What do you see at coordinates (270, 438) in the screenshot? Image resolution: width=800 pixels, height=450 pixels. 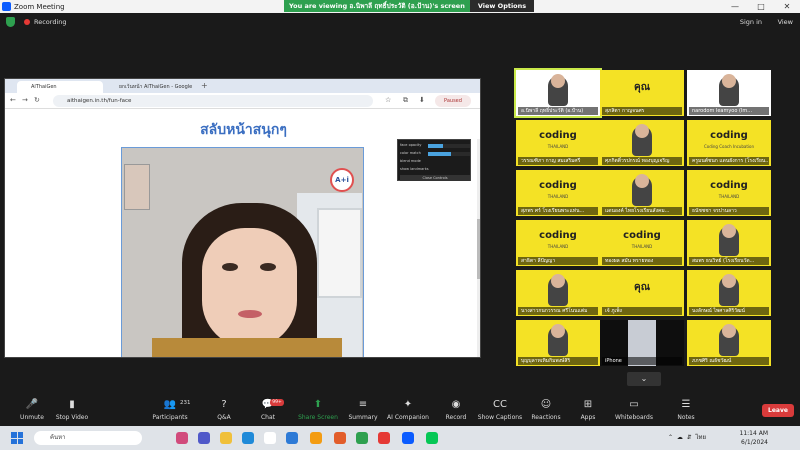 I see `microsoft-store-icon` at bounding box center [270, 438].